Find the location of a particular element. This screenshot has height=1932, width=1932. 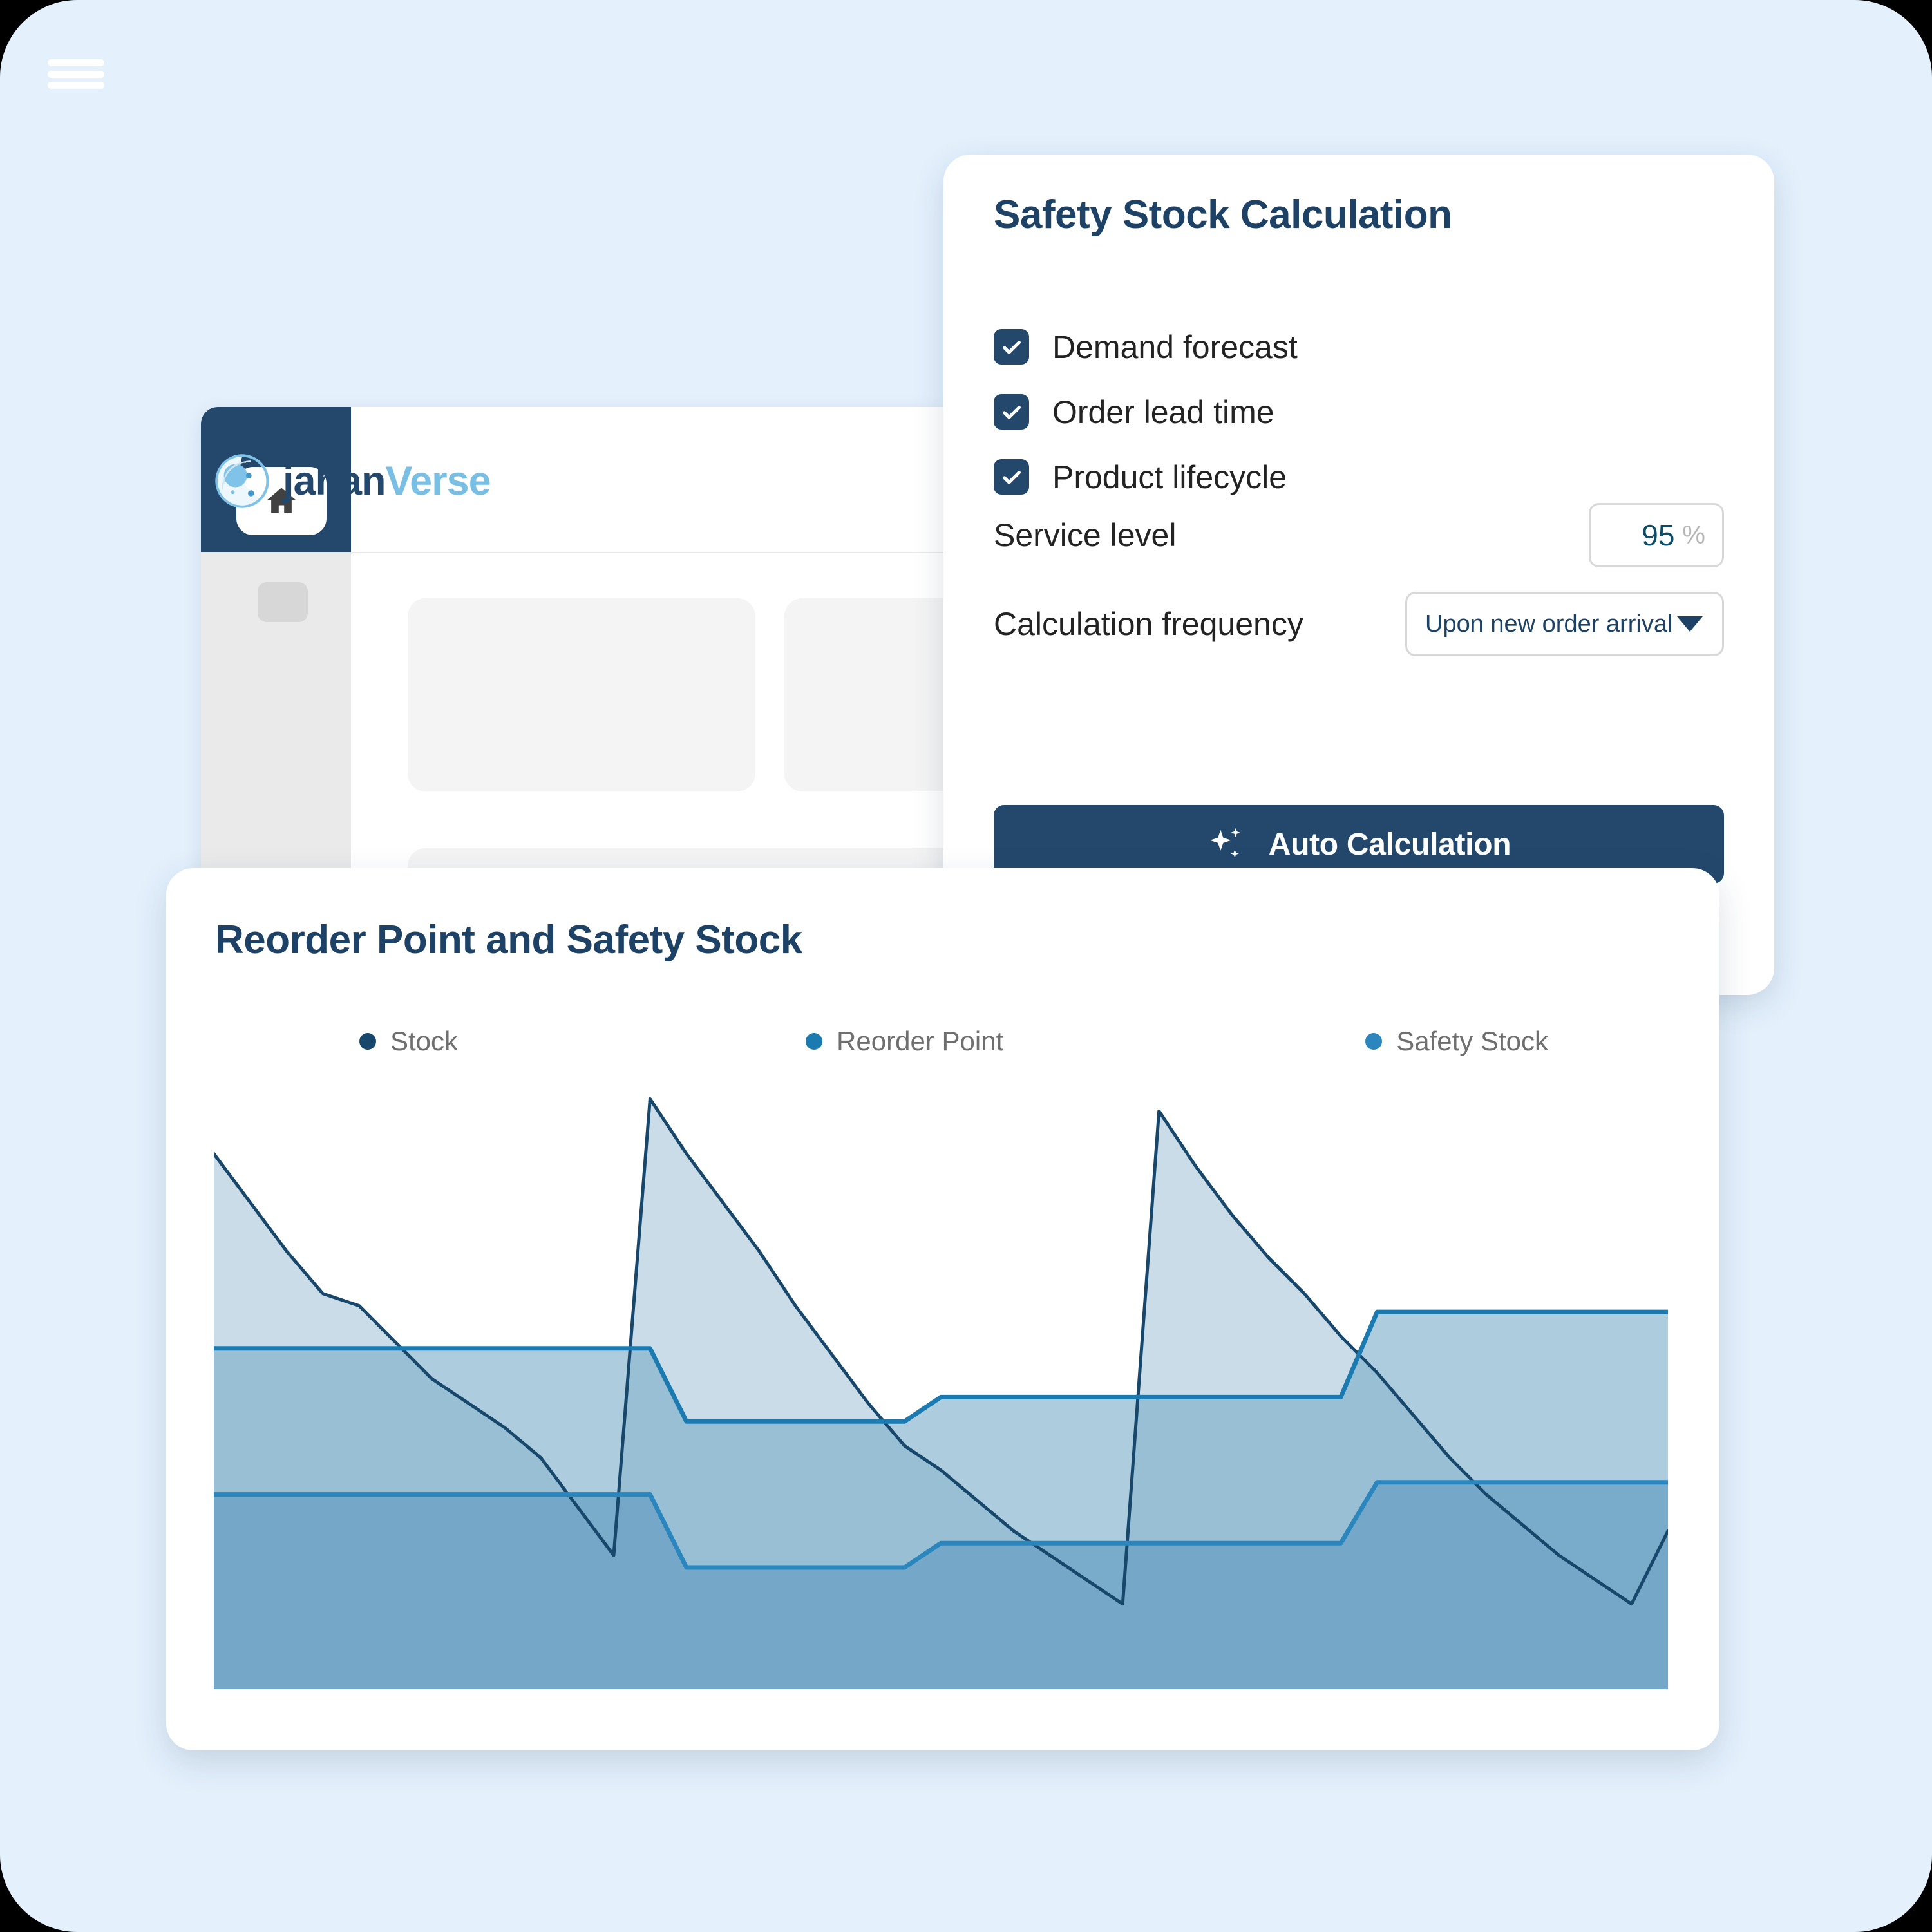

checkbox-row-demand-forecast: Demand forecast is located at coordinates (1354, 347).